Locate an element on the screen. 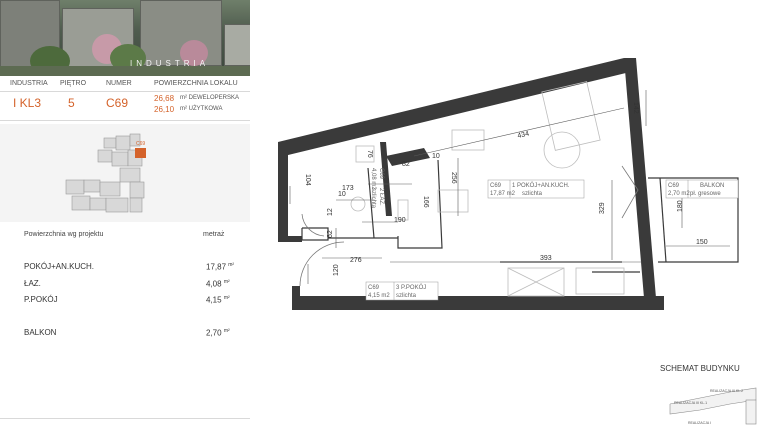 The height and width of the screenshot is (428, 760). room-area: 4,08 m2 is located at coordinates (373, 179).